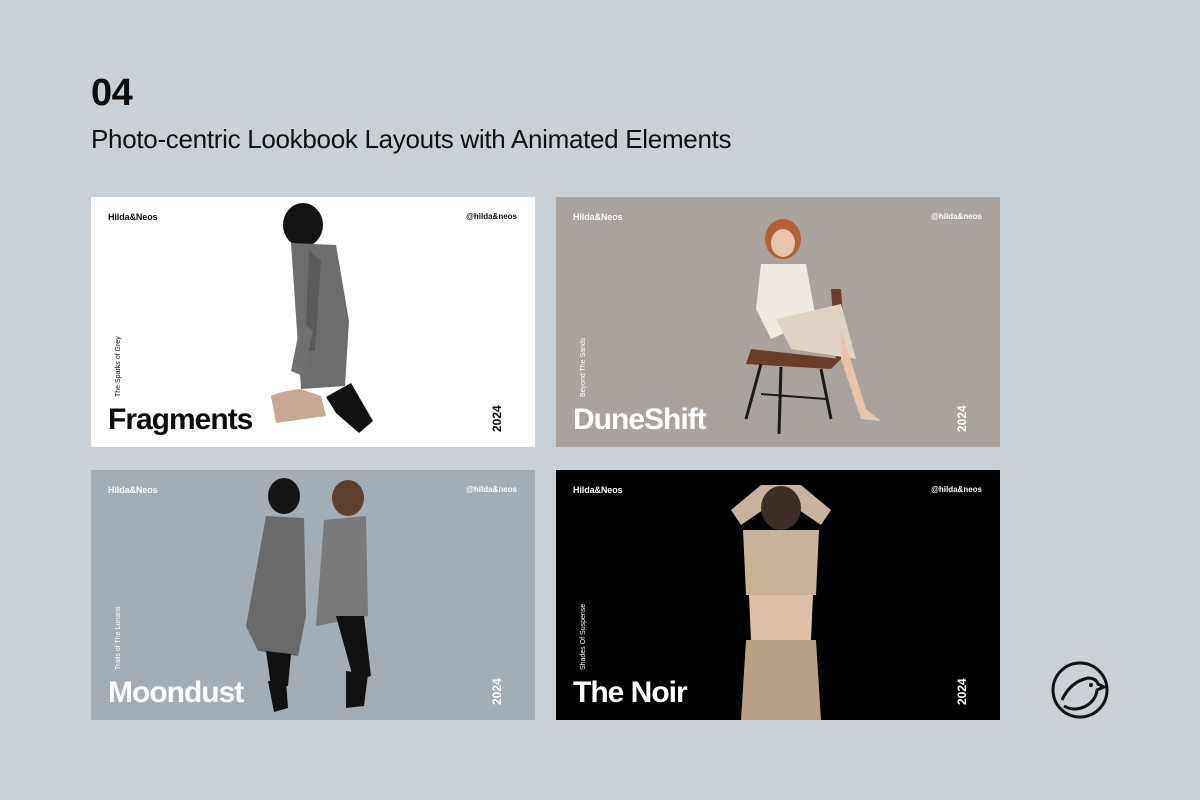 This screenshot has width=1200, height=800. Describe the element at coordinates (583, 636) in the screenshot. I see `card-subtitle: Shades Of Suspense` at that location.